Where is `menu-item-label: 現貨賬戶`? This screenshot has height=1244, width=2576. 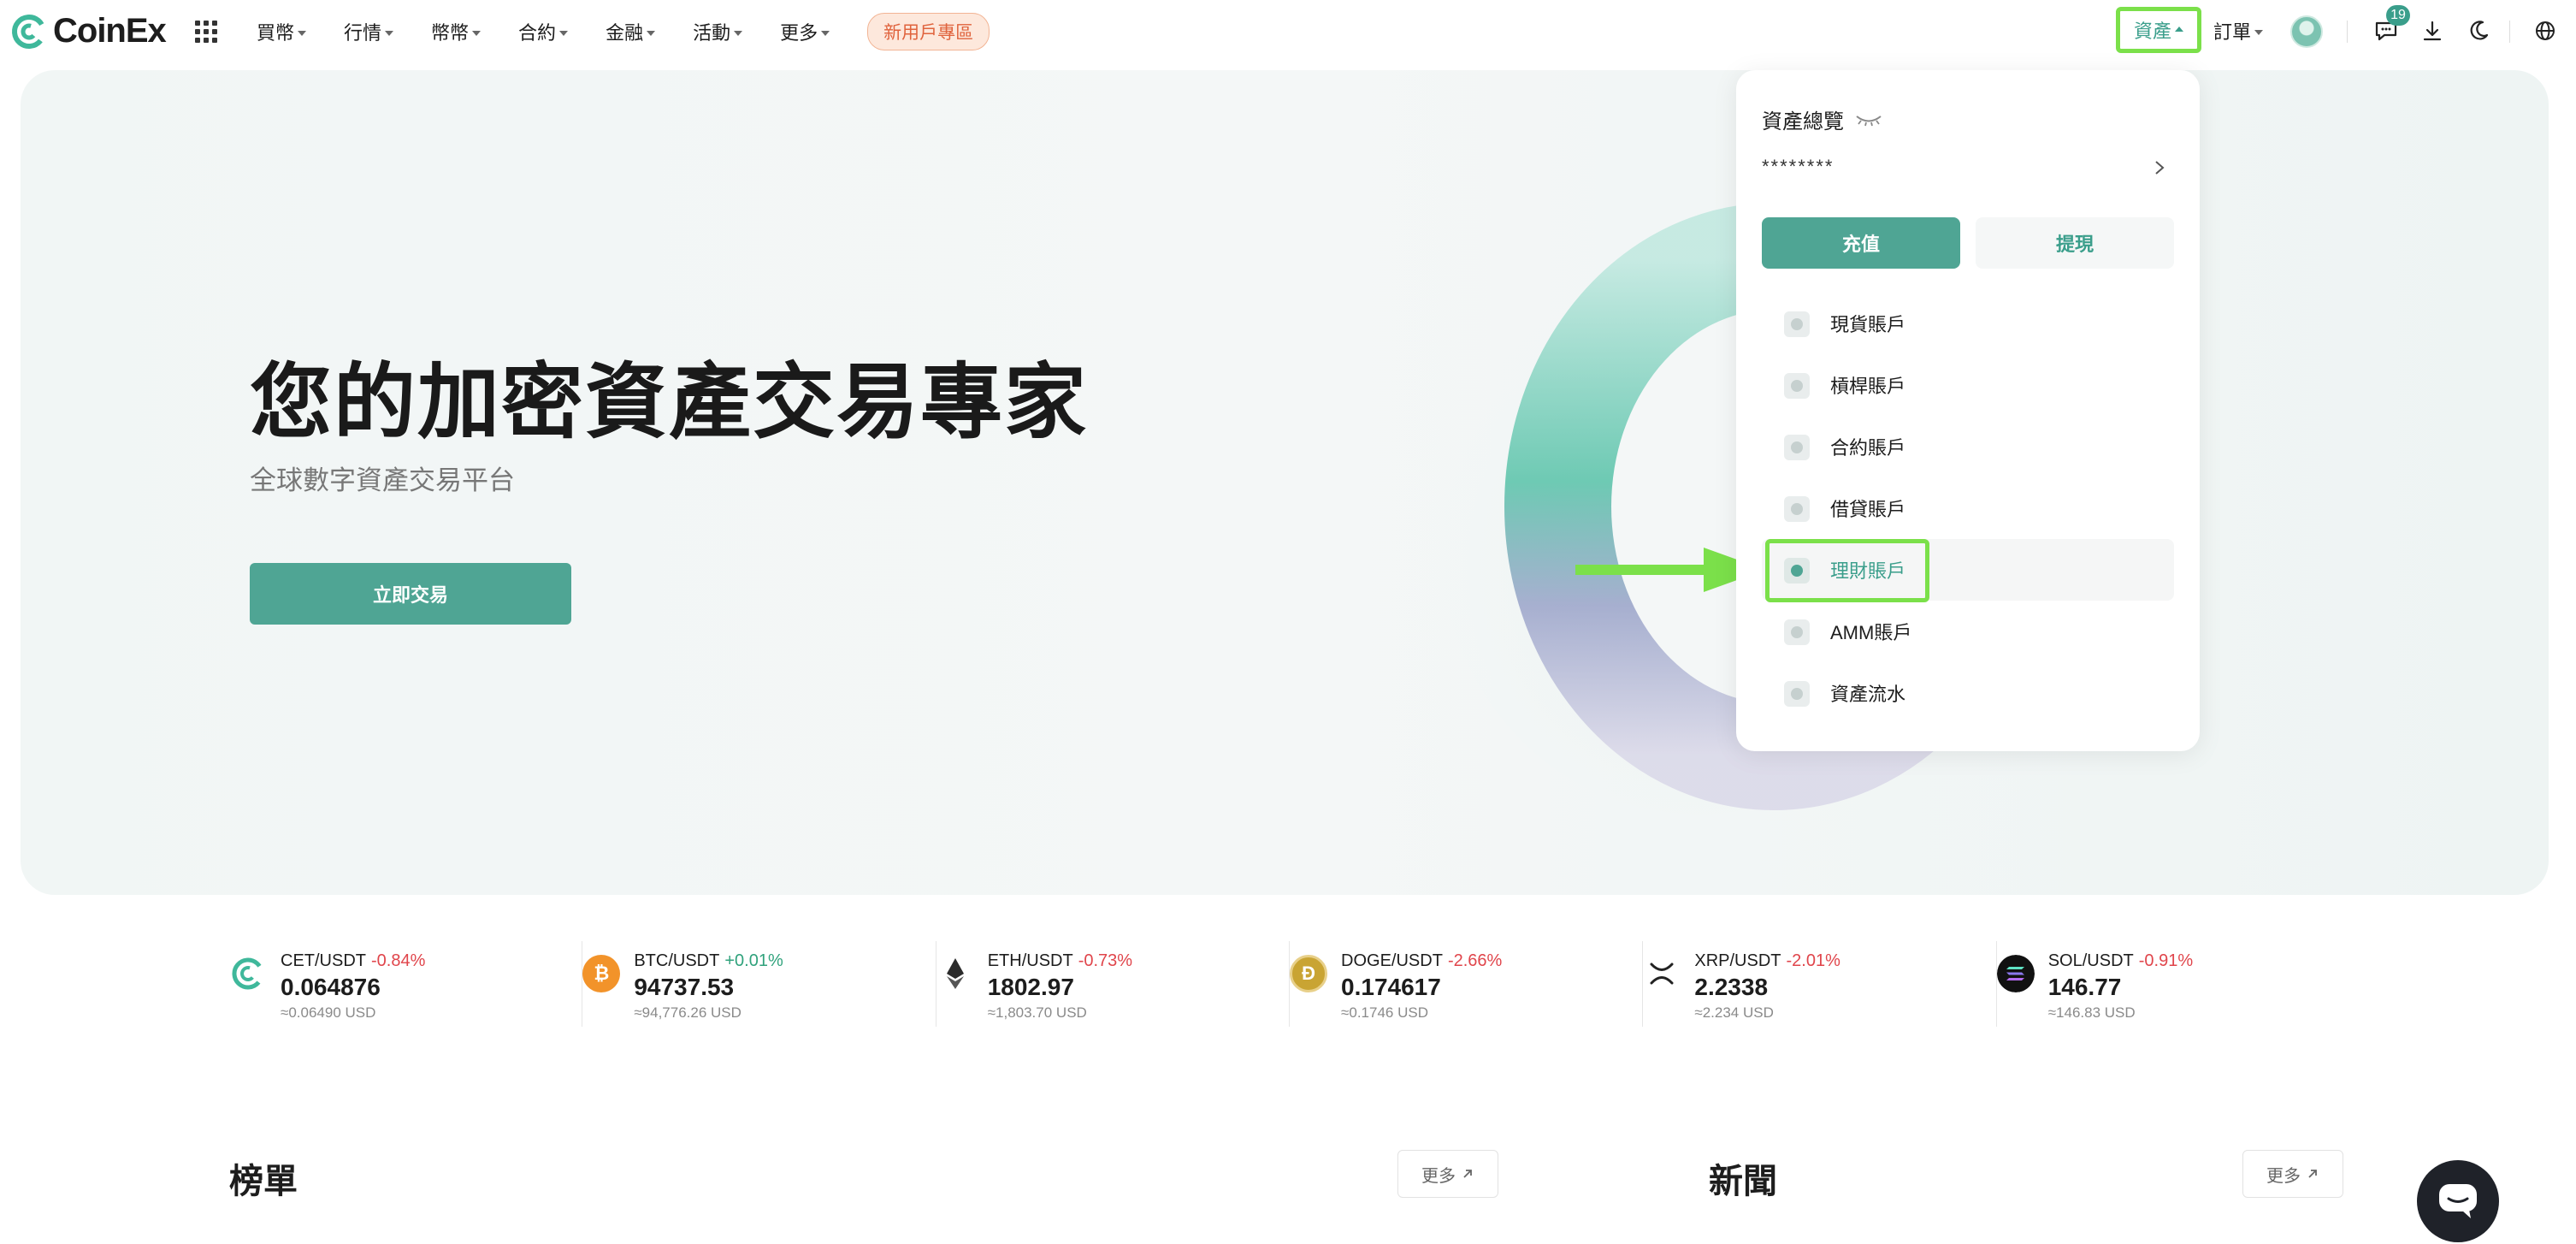 menu-item-label: 現貨賬戶 is located at coordinates (1868, 324).